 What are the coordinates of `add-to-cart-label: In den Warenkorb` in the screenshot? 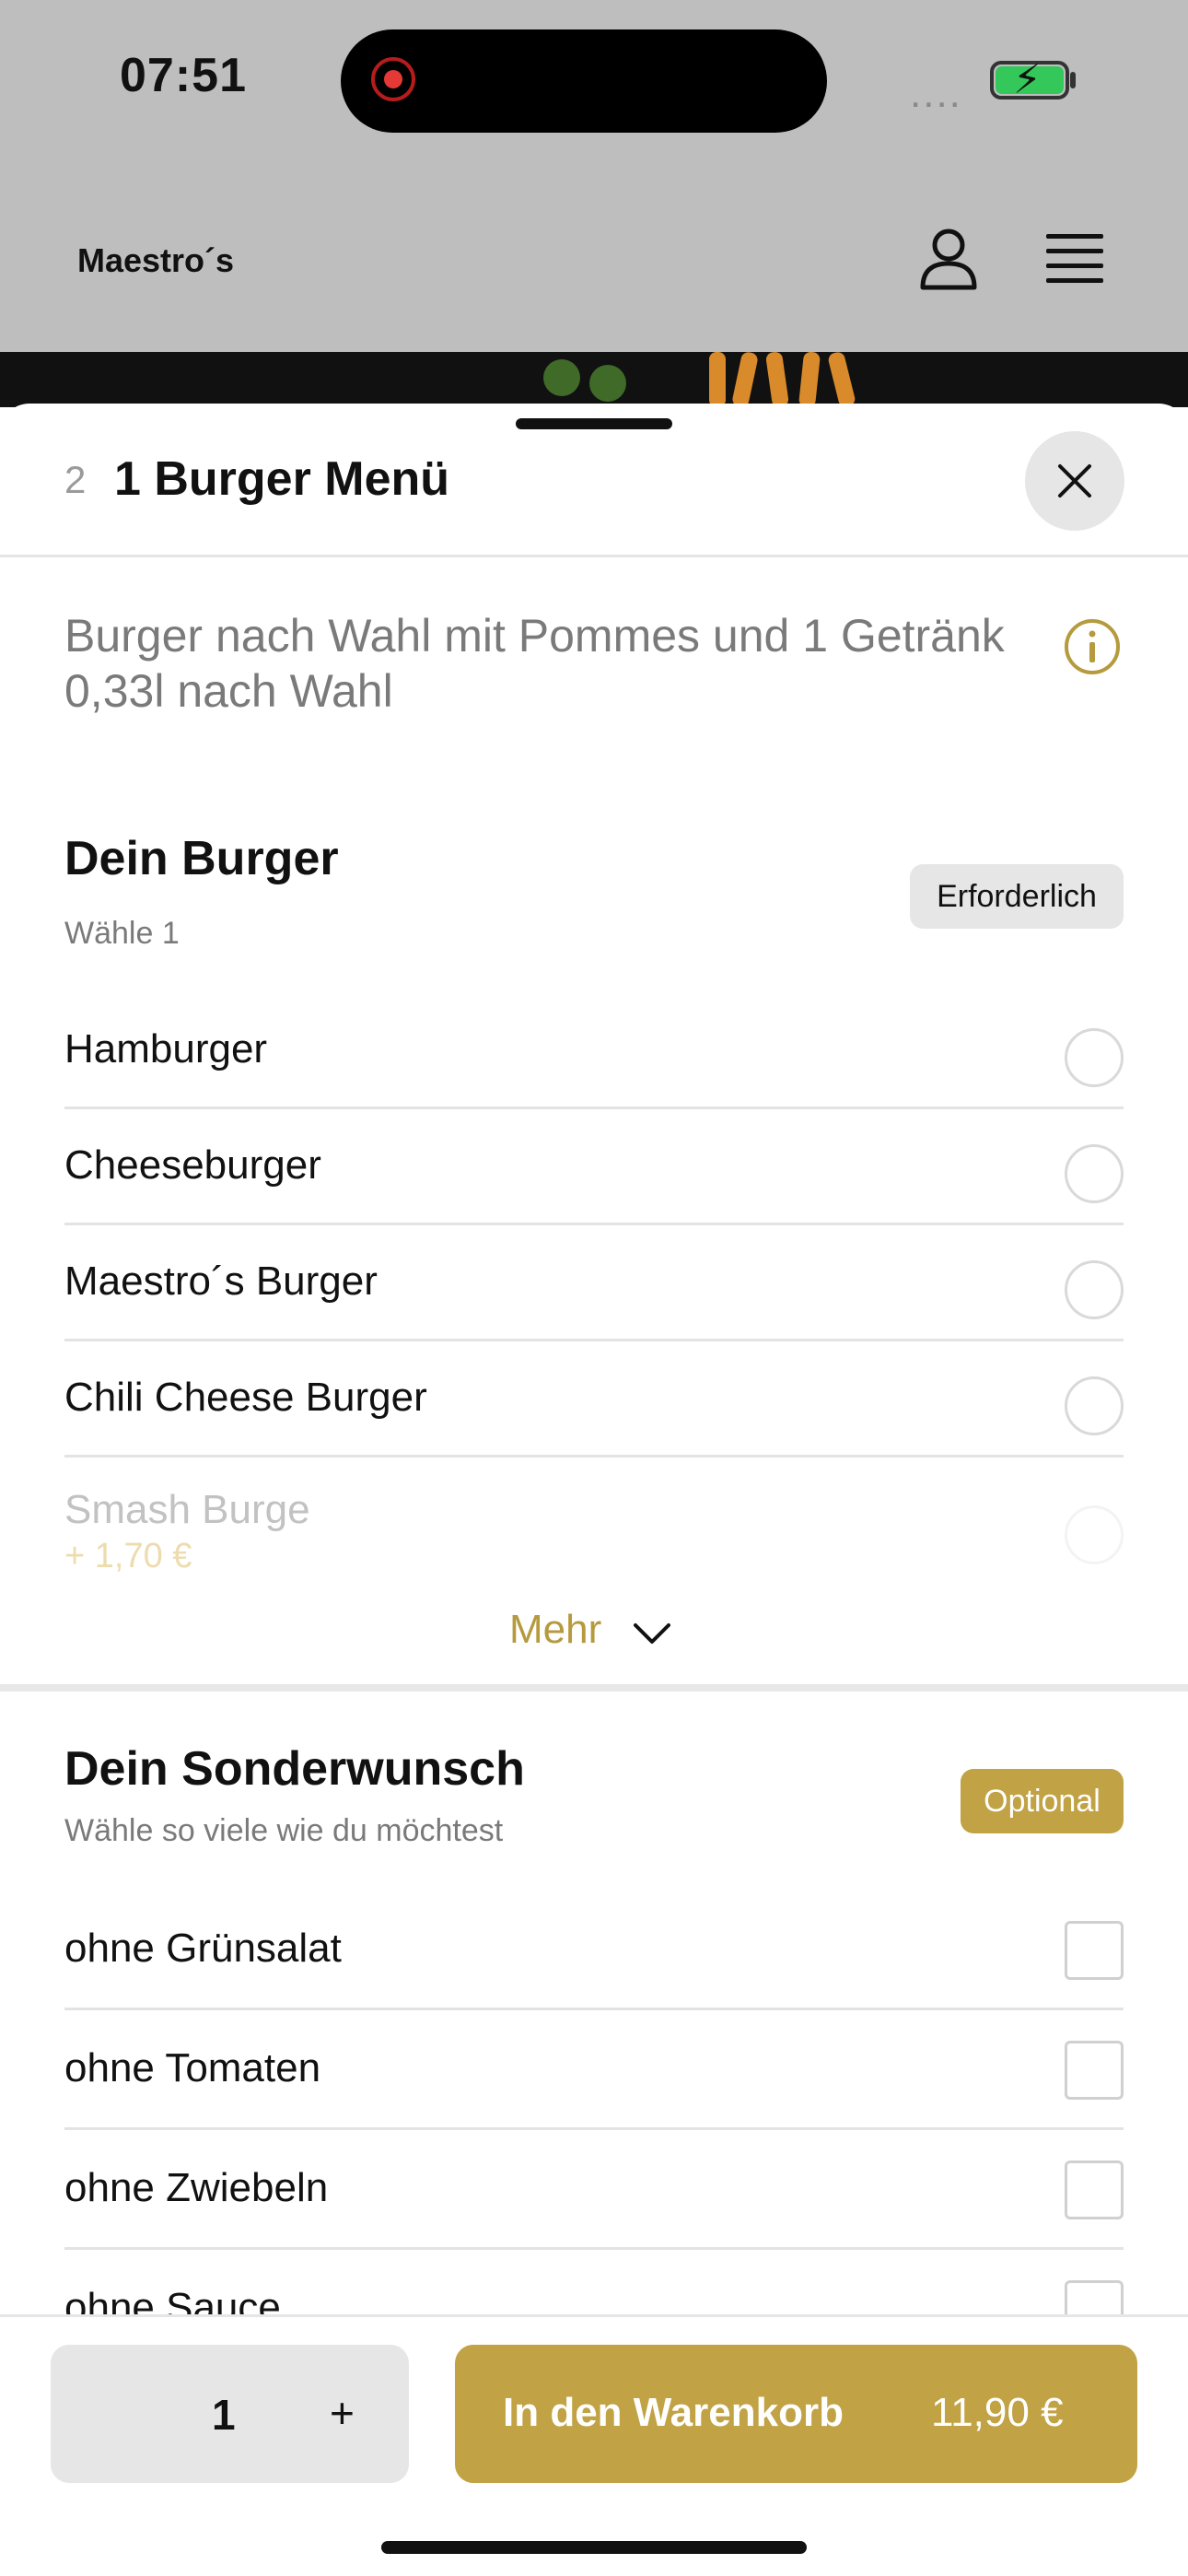 It's located at (673, 2412).